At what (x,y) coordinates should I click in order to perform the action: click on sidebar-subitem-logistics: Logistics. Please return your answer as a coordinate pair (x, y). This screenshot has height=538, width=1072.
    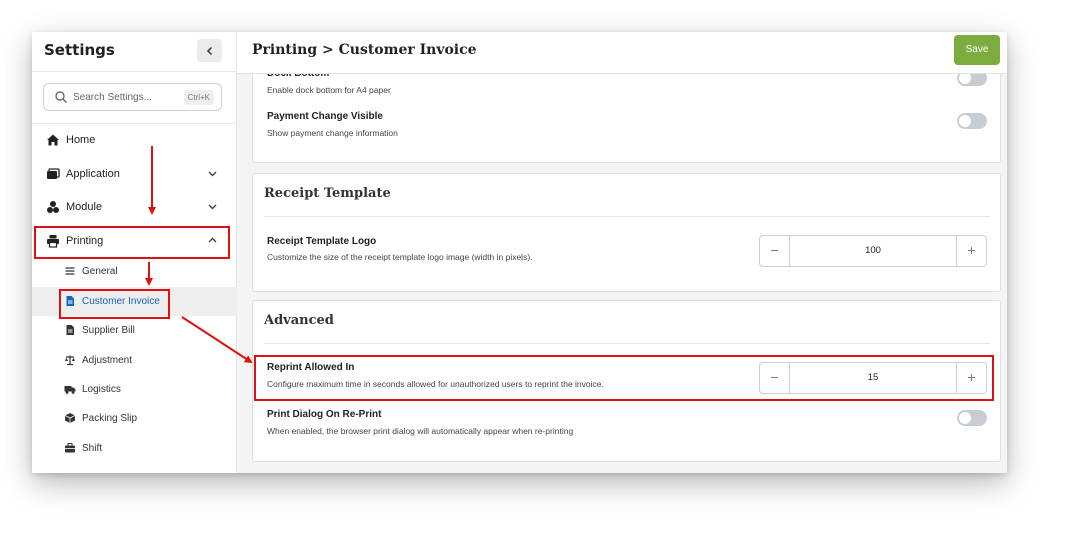
    Looking at the image, I should click on (134, 389).